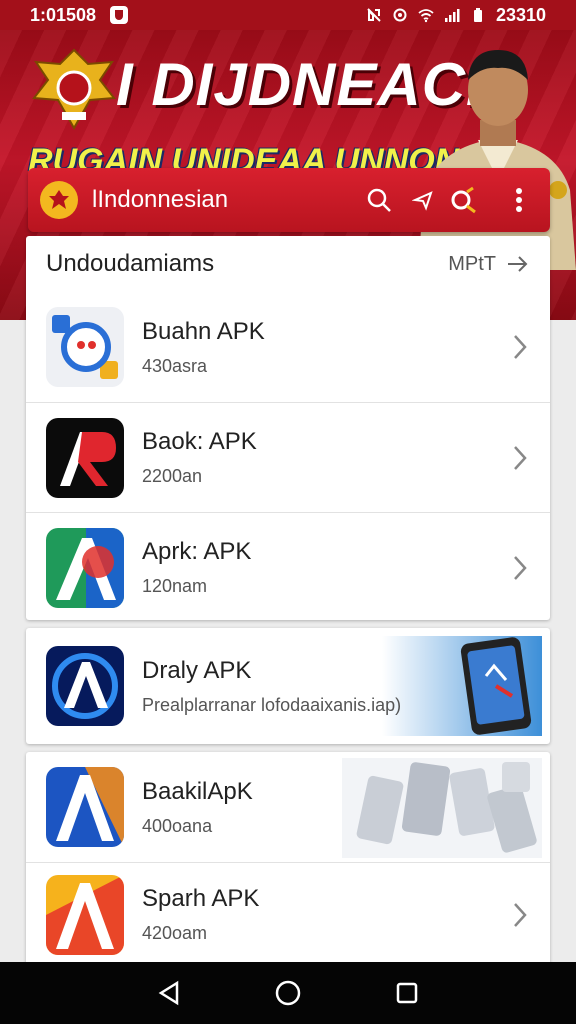 This screenshot has width=576, height=1024. What do you see at coordinates (374, 15) in the screenshot?
I see `mute-icon` at bounding box center [374, 15].